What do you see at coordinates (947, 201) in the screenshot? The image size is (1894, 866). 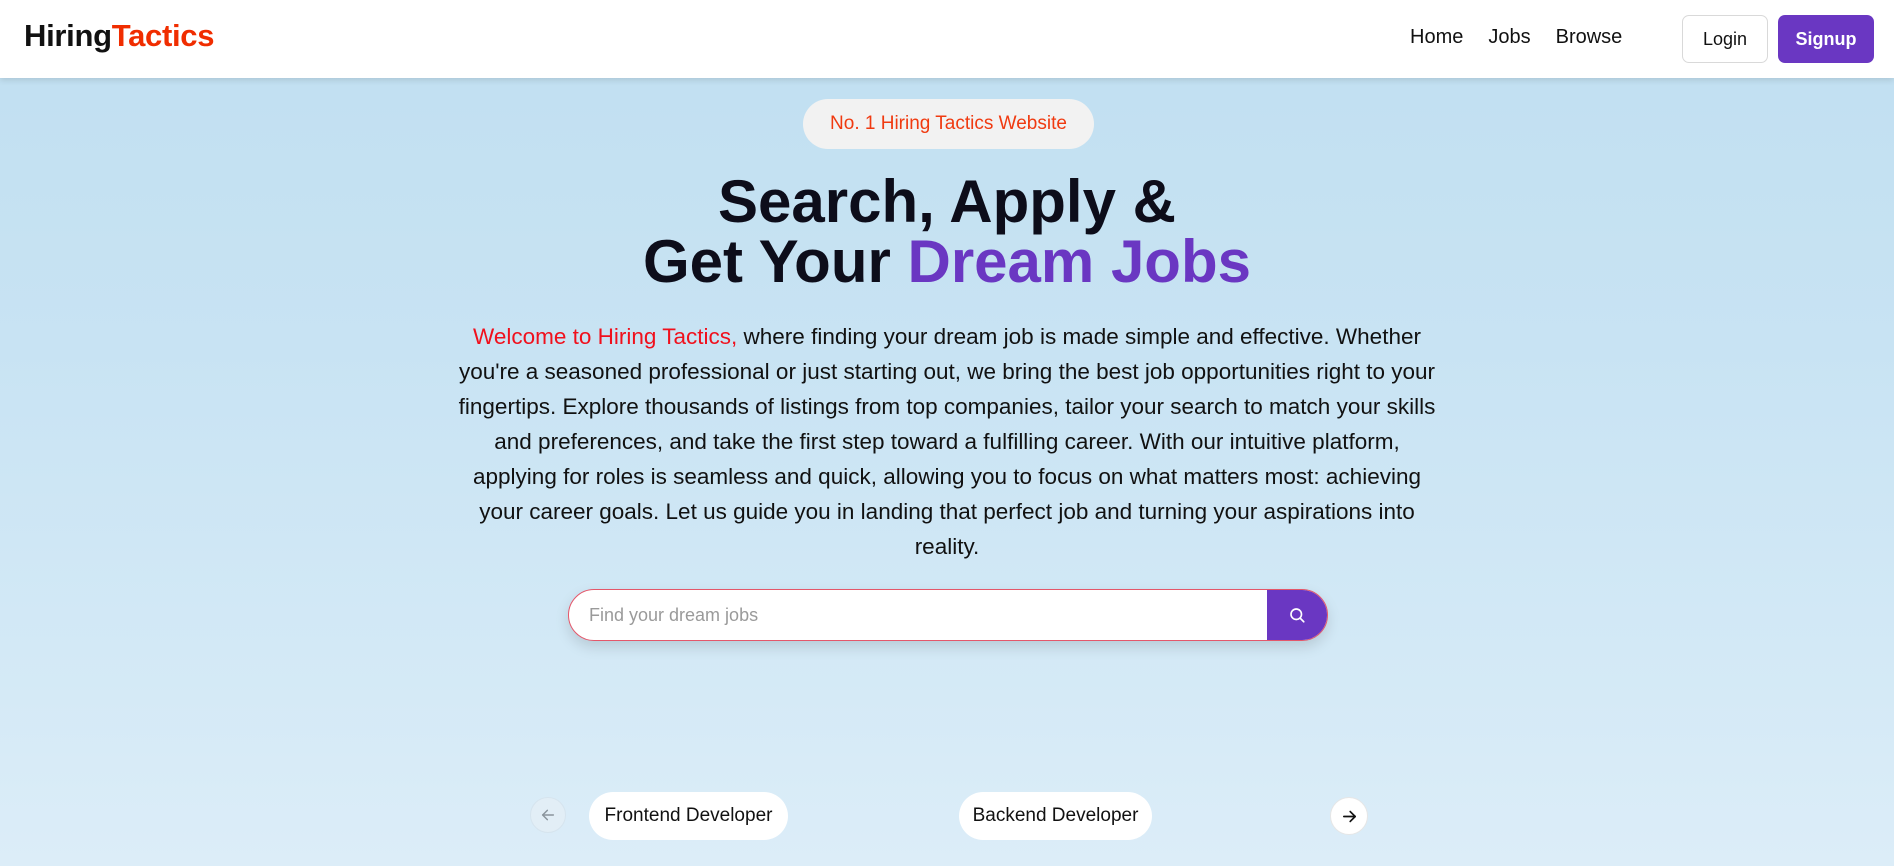 I see `headline-line-1: Search, Apply &` at bounding box center [947, 201].